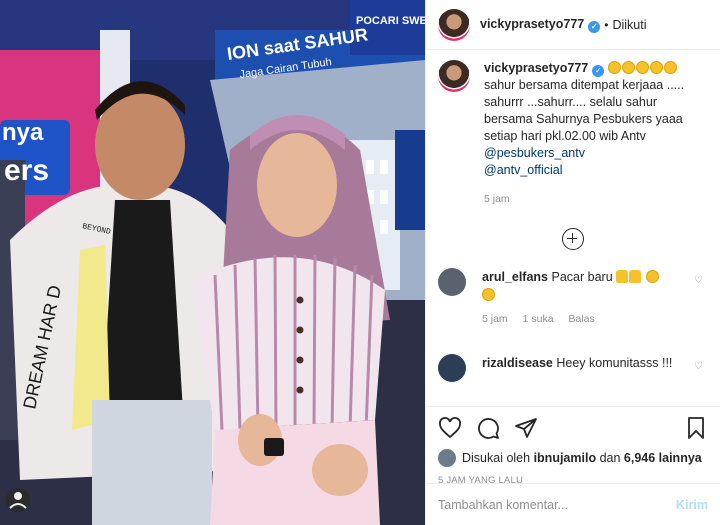  What do you see at coordinates (23, 132) in the screenshot?
I see `set-sign-text-1: nya` at bounding box center [23, 132].